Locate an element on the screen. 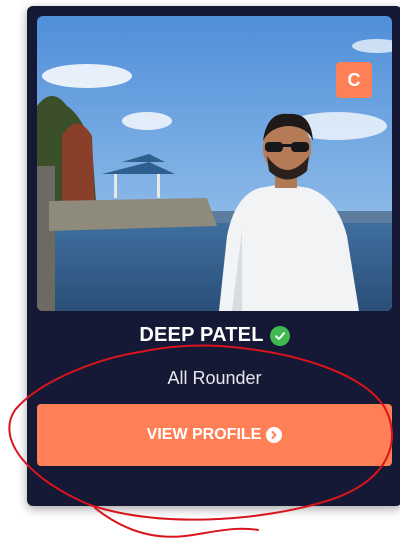 The height and width of the screenshot is (538, 400). player-role: All Rounder is located at coordinates (214, 378).